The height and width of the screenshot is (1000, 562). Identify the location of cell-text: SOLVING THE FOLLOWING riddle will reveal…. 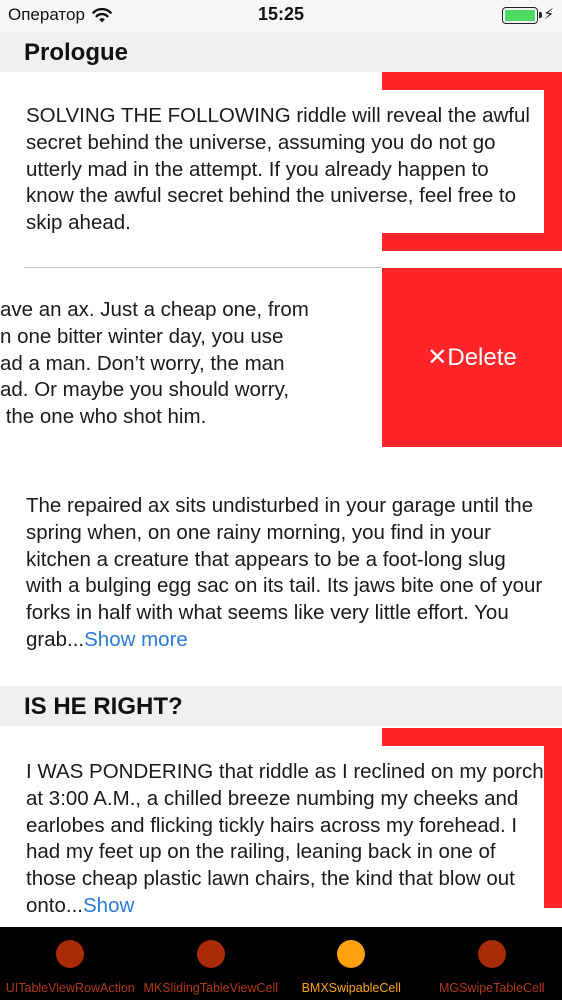
(278, 169).